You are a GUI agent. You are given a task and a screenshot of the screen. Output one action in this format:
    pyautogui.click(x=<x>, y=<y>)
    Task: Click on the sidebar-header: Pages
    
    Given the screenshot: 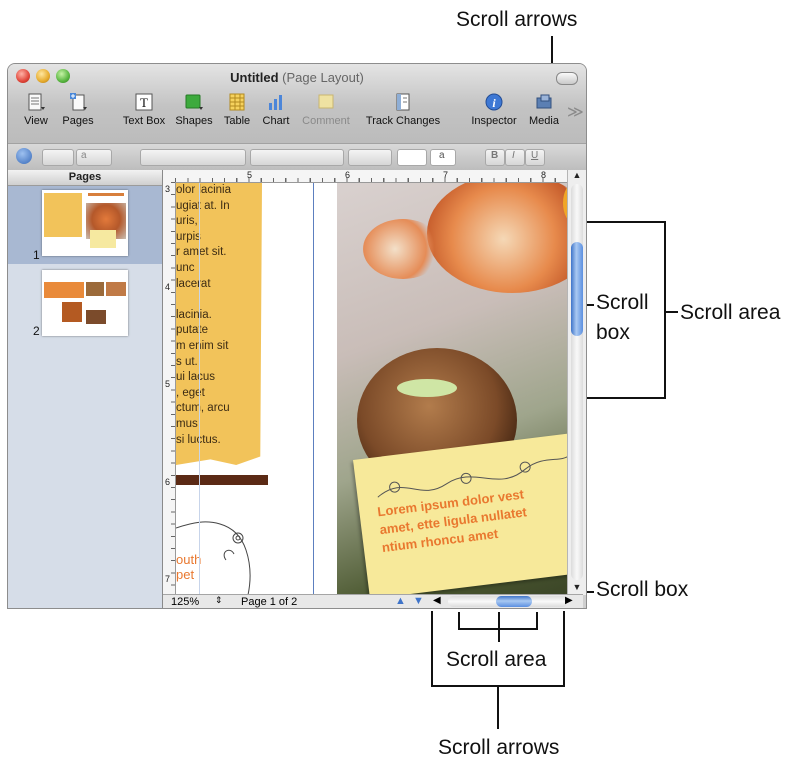 What is the action you would take?
    pyautogui.click(x=85, y=178)
    